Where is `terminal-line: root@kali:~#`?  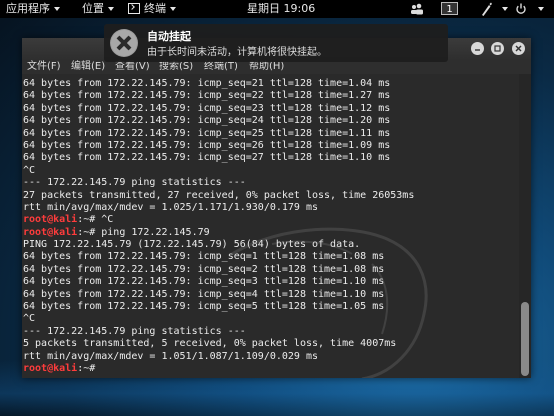
terminal-line: root@kali:~# is located at coordinates (271, 369).